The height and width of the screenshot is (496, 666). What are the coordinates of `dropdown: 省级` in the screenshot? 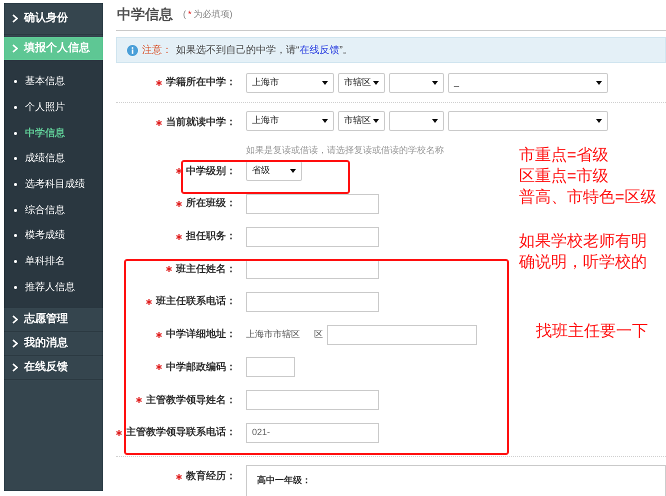 It's located at (274, 171).